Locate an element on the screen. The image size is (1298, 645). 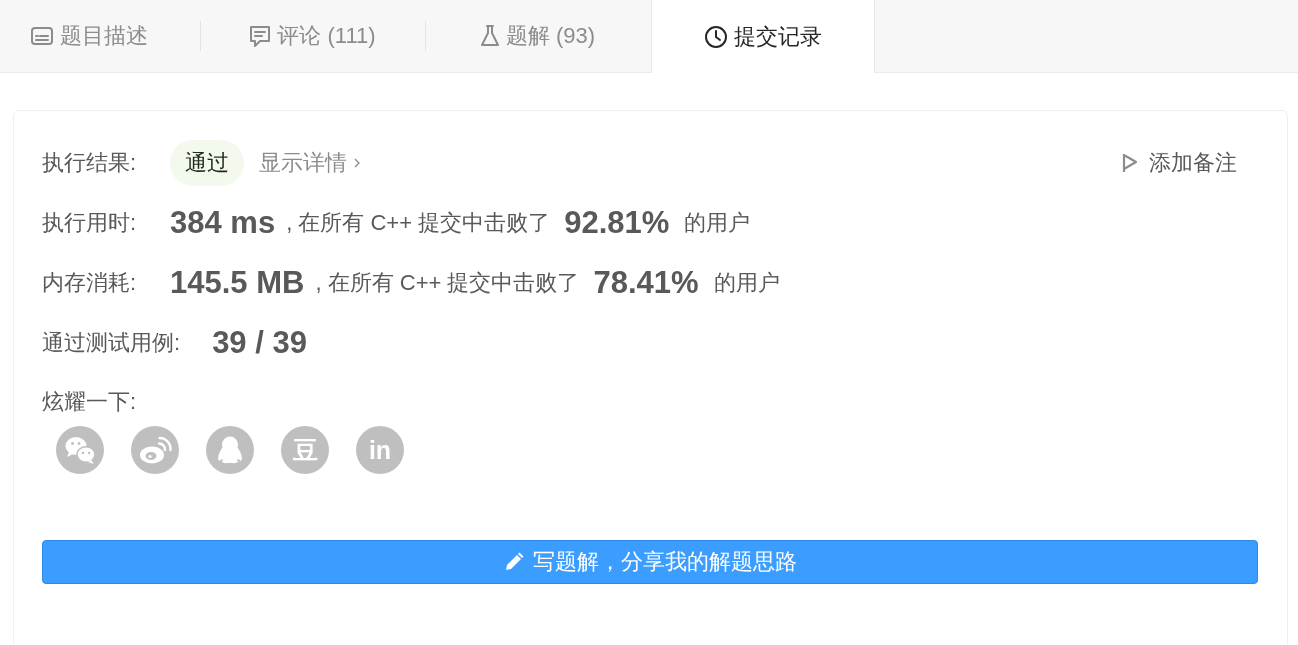
percentile-value: 78.41% is located at coordinates (646, 283).